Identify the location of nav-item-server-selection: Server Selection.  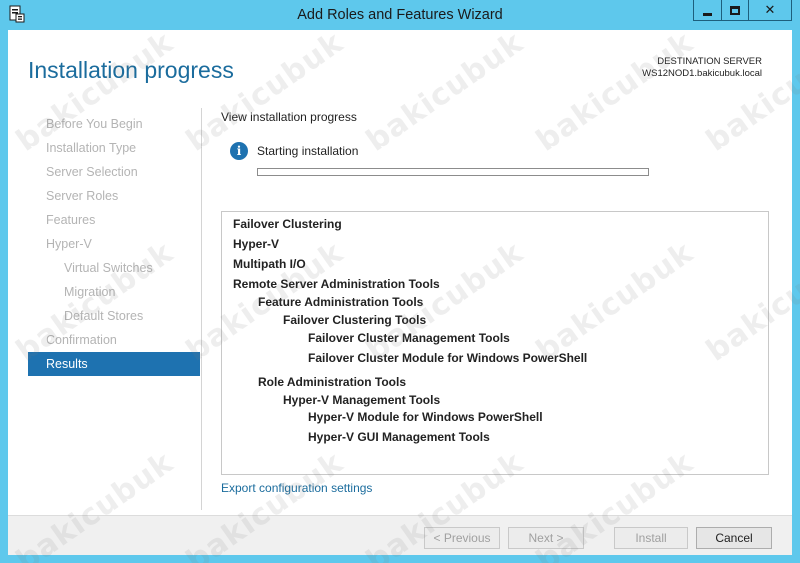
(114, 172).